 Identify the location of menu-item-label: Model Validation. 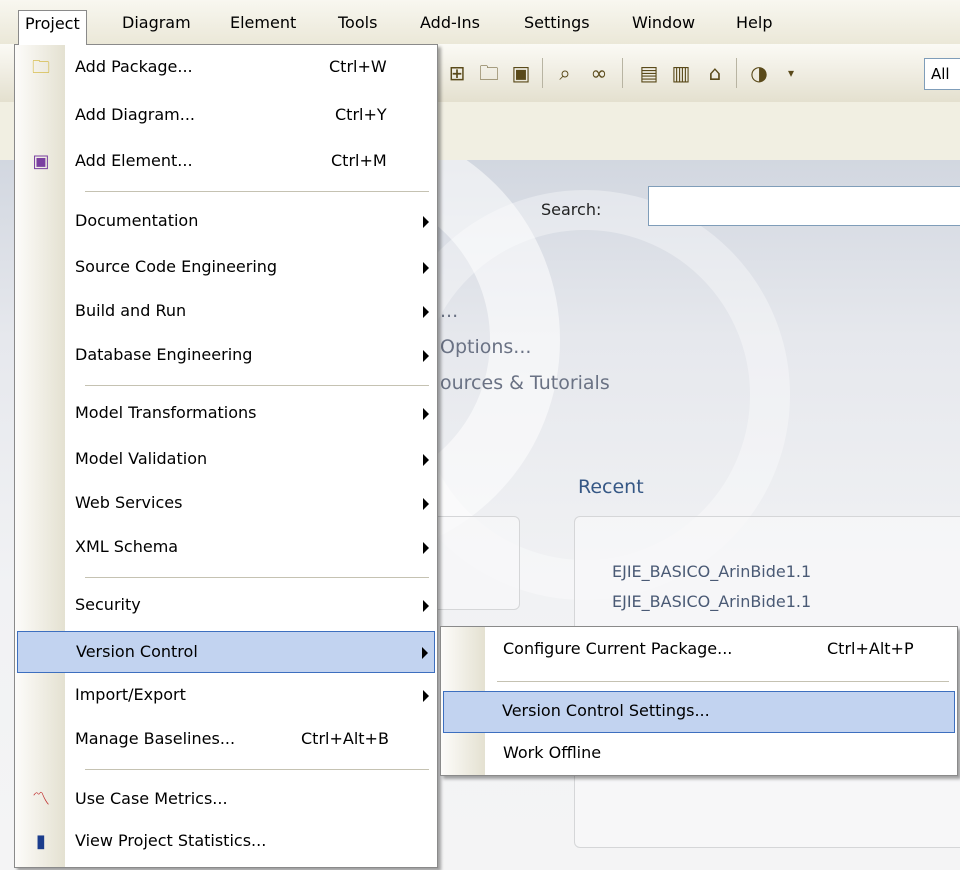
(141, 458).